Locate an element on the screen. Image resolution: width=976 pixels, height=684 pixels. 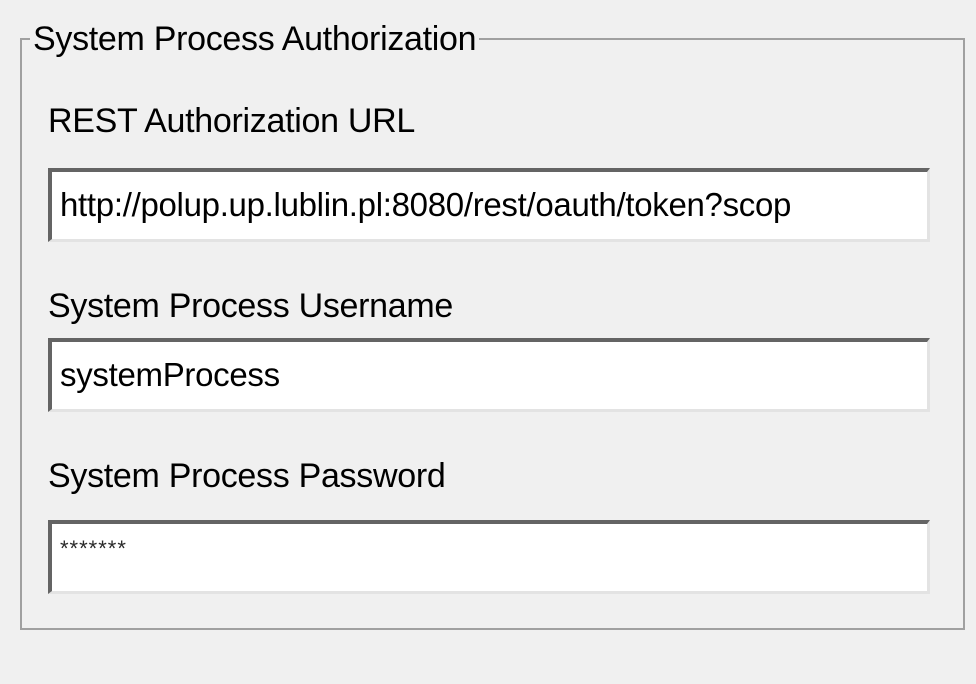
password-input: ******* is located at coordinates (489, 557).